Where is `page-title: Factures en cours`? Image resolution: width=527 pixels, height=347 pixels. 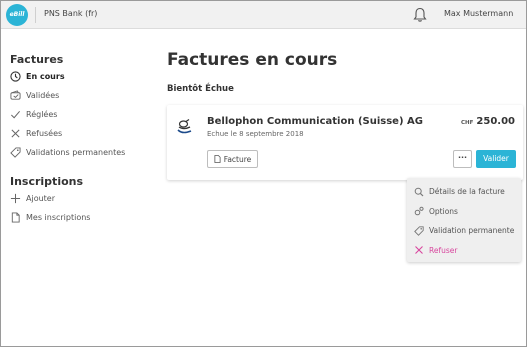
page-title: Factures en cours is located at coordinates (252, 60).